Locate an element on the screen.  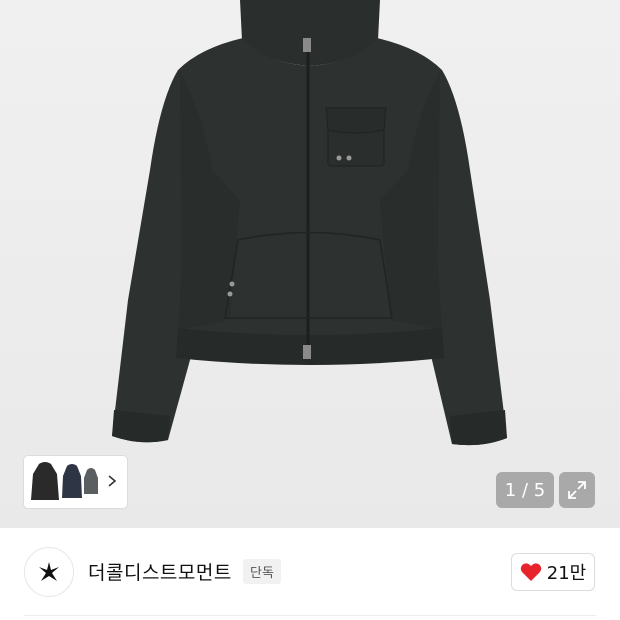
expand-icon is located at coordinates (577, 490).